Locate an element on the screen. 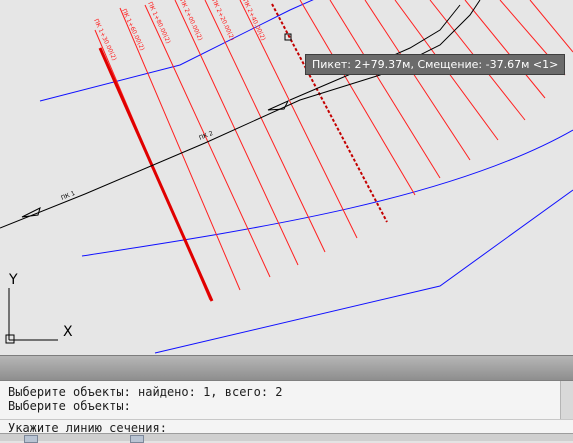 Image resolution: width=573 pixels, height=443 pixels. section-label: ПК 2+40.00(2) is located at coordinates (253, 21).